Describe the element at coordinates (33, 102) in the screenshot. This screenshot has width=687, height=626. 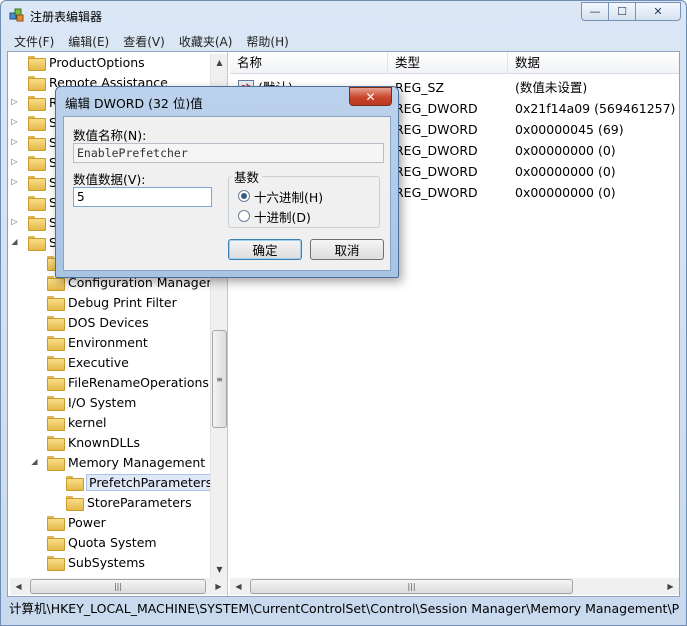
I see `tree-item: ▷ R` at that location.